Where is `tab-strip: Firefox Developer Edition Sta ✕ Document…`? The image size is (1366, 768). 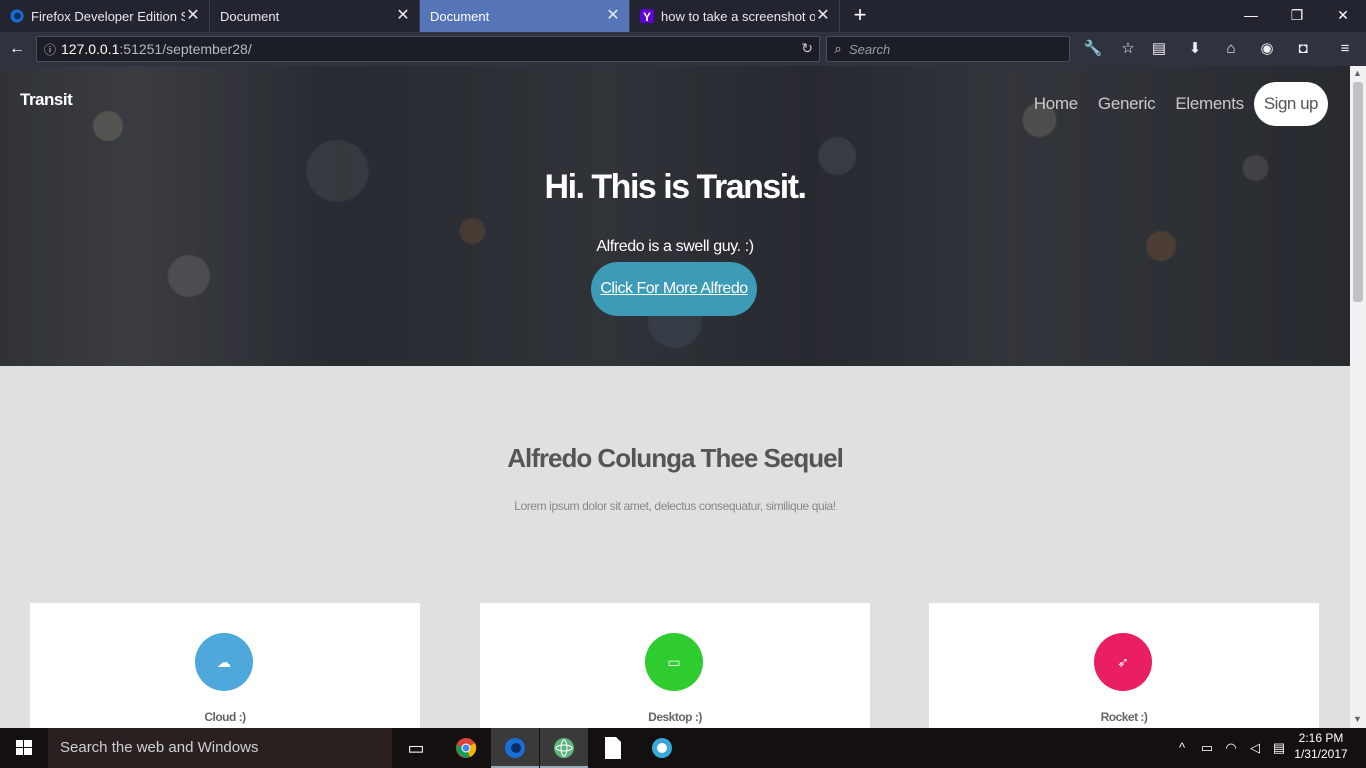 tab-strip: Firefox Developer Edition Sta ✕ Document… is located at coordinates (683, 16).